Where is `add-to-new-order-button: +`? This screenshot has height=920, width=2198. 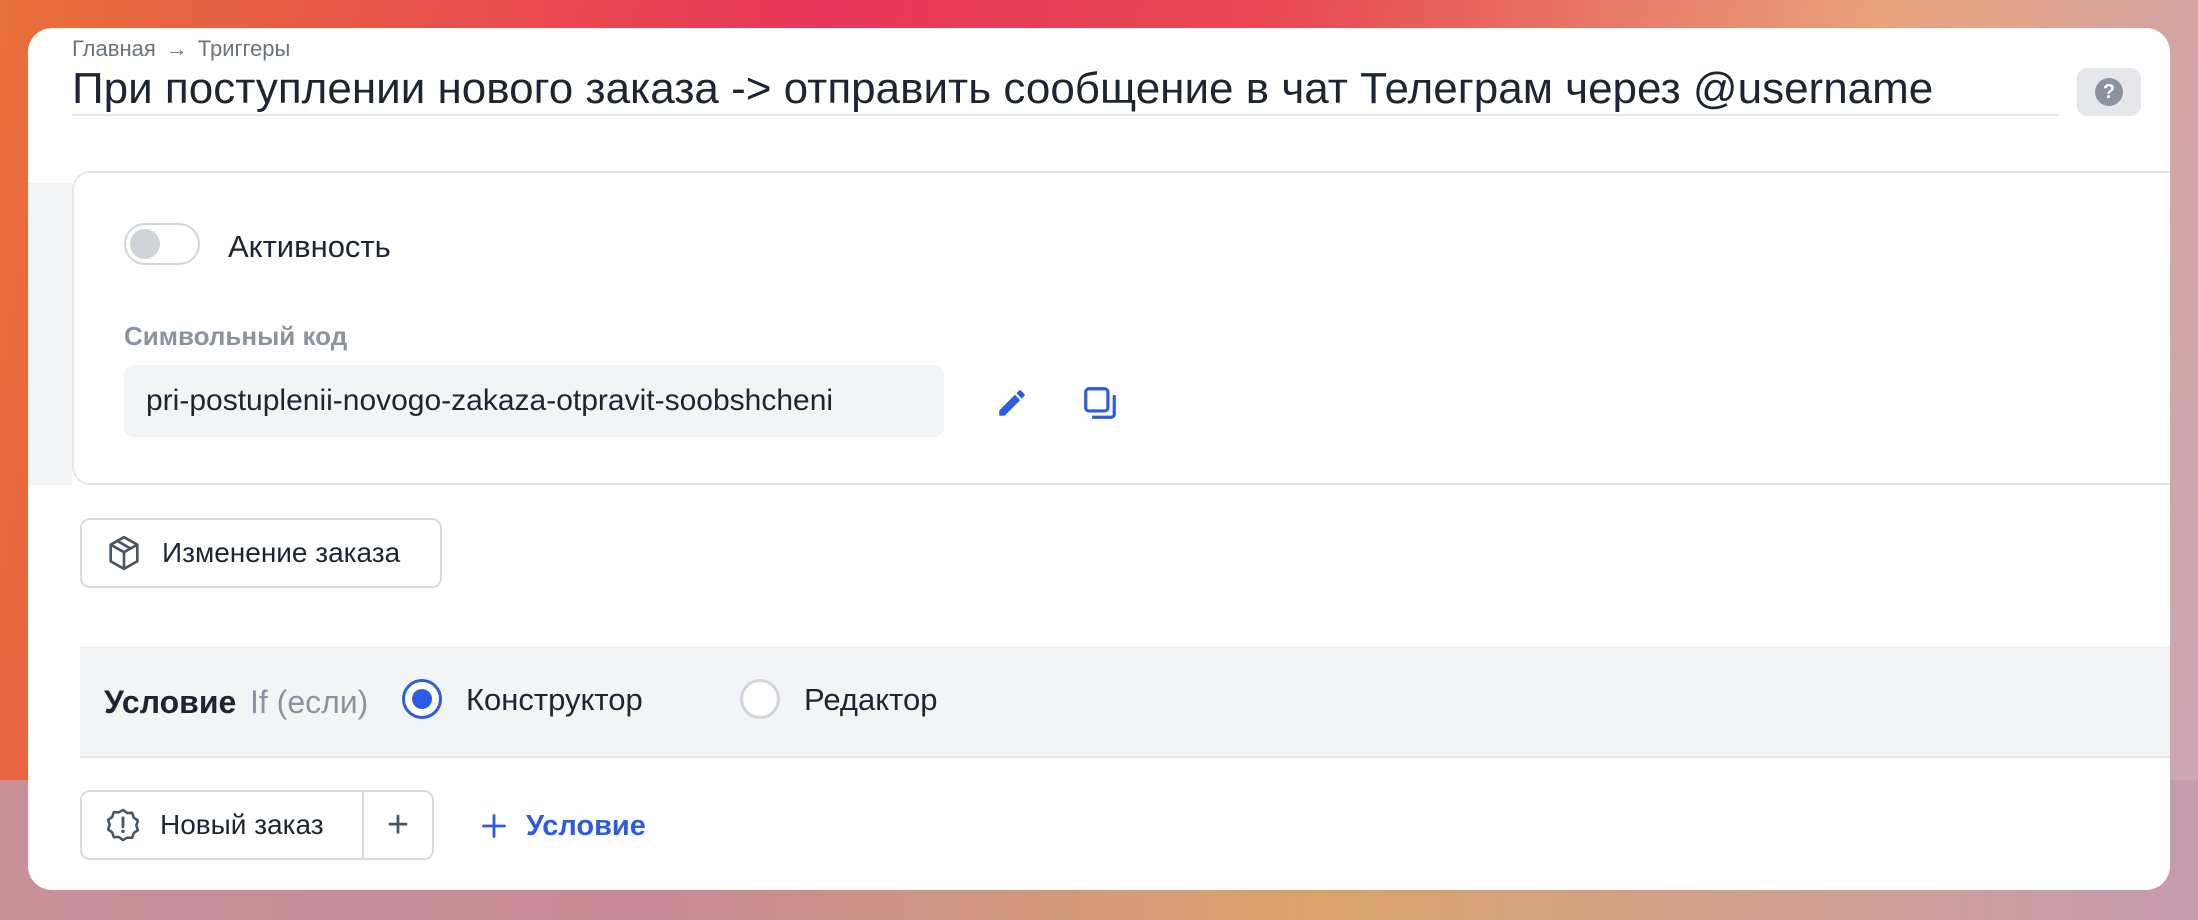
add-to-new-order-button: + is located at coordinates (398, 825).